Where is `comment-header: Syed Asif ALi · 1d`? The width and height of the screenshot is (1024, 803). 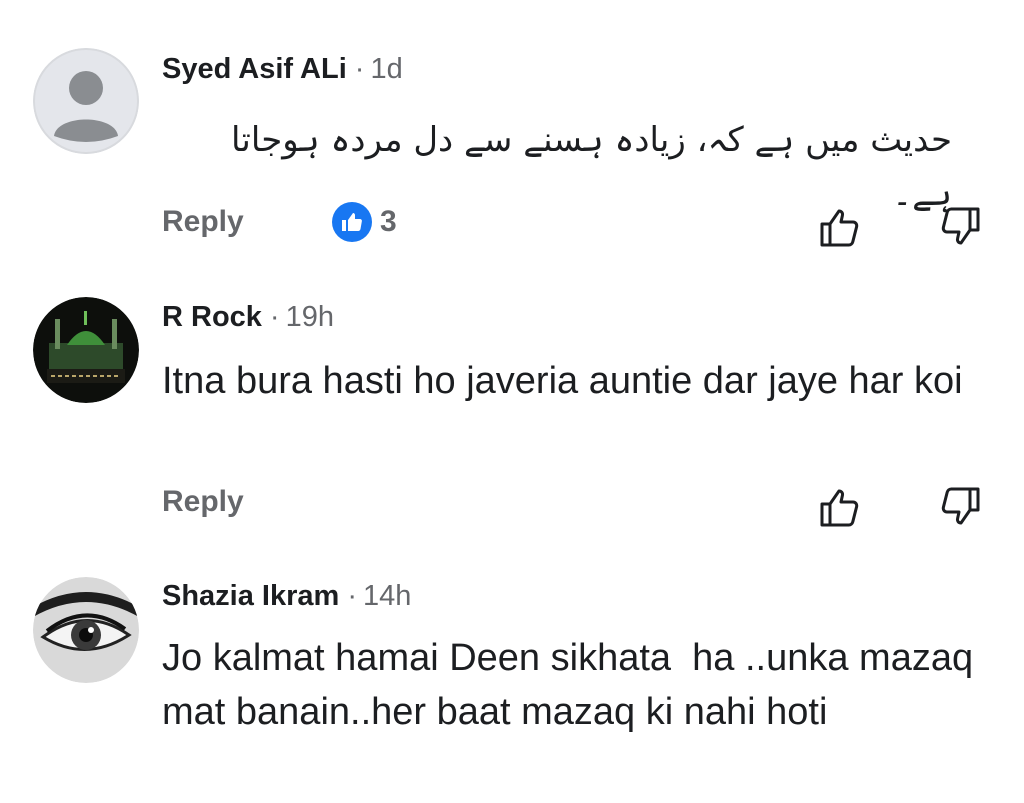 comment-header: Syed Asif ALi · 1d is located at coordinates (282, 69).